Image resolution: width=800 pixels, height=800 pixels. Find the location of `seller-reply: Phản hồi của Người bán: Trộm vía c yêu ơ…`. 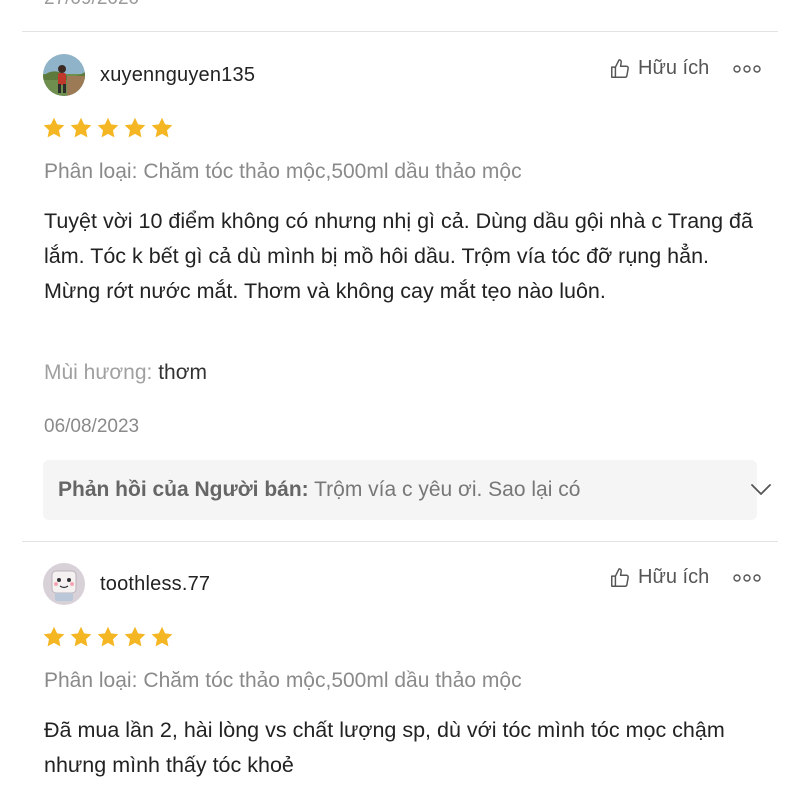

seller-reply: Phản hồi của Người bán: Trộm vía c yêu ơ… is located at coordinates (407, 490).